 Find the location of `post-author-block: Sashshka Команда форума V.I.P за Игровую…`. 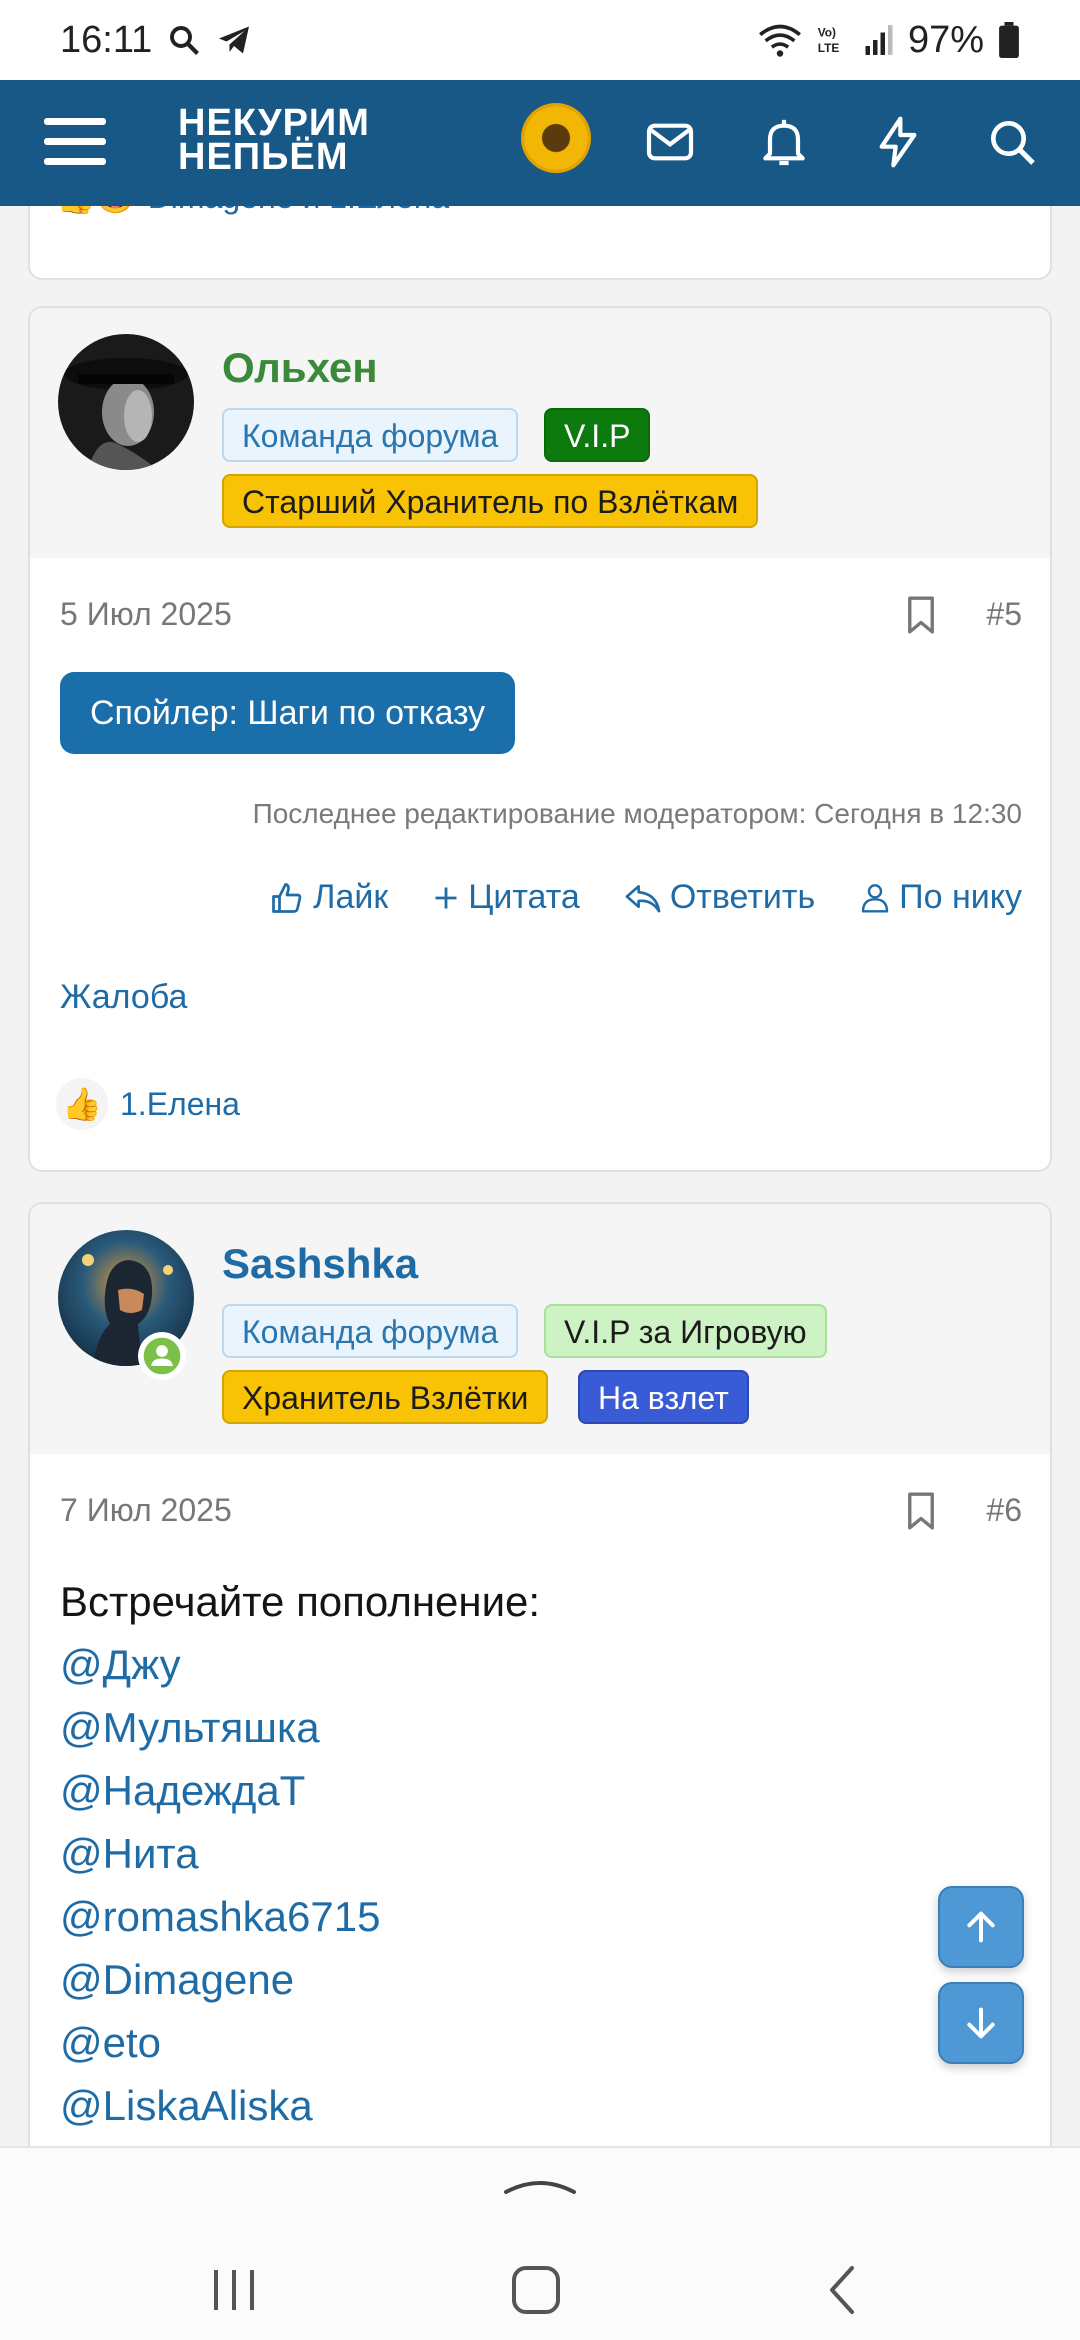

post-author-block: Sashshka Команда форума V.I.P за Игровую… is located at coordinates (540, 1329).